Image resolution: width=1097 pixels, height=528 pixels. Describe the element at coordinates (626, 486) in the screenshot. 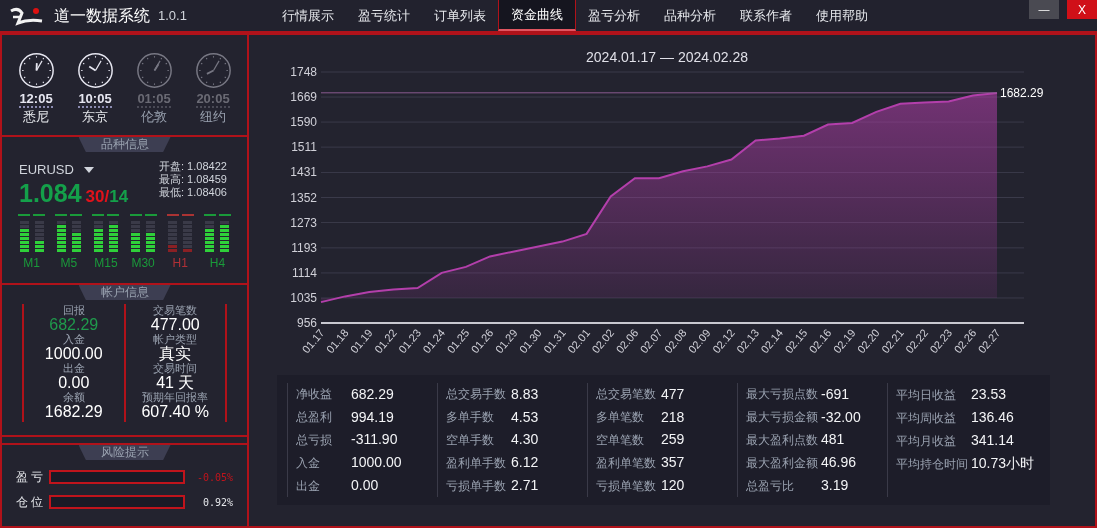

I see `stat-label: 亏损单笔数` at that location.